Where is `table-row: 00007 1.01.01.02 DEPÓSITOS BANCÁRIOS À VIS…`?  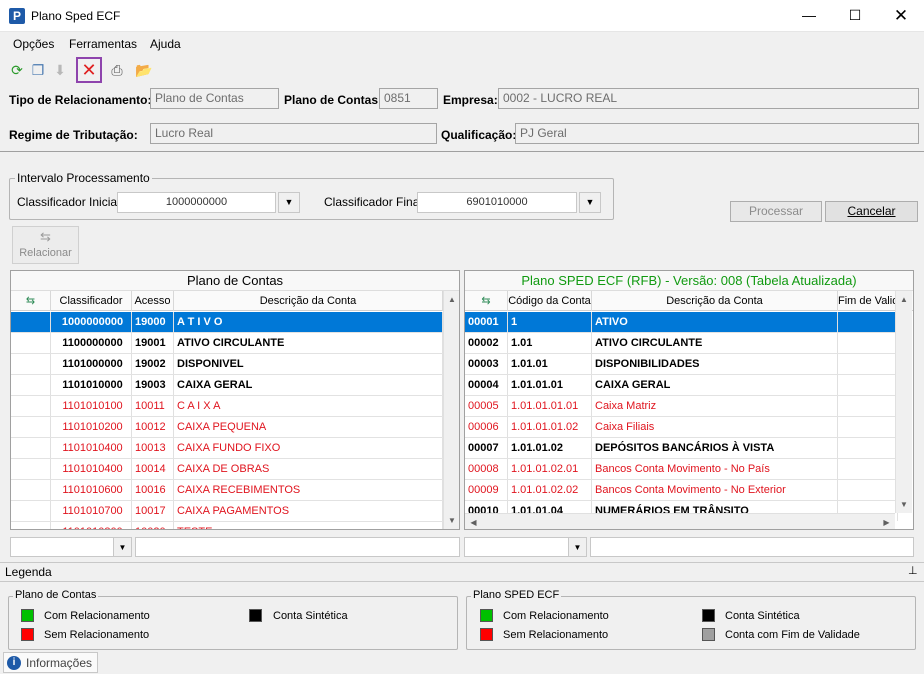
table-row: 00007 1.01.01.02 DEPÓSITOS BANCÁRIOS À VIS… is located at coordinates (681, 448).